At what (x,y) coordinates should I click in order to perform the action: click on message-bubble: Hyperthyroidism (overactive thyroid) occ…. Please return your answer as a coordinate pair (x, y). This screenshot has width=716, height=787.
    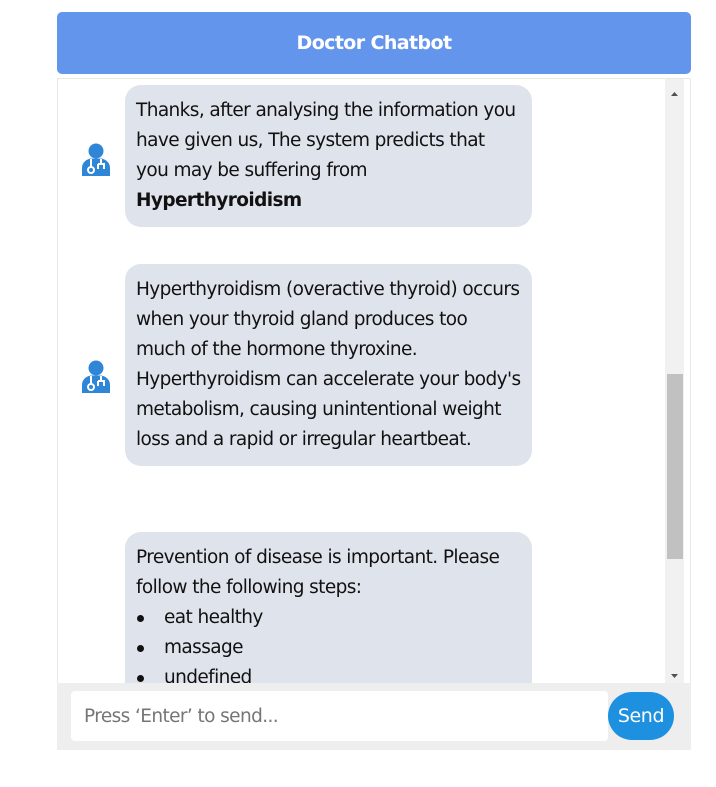
    Looking at the image, I should click on (328, 365).